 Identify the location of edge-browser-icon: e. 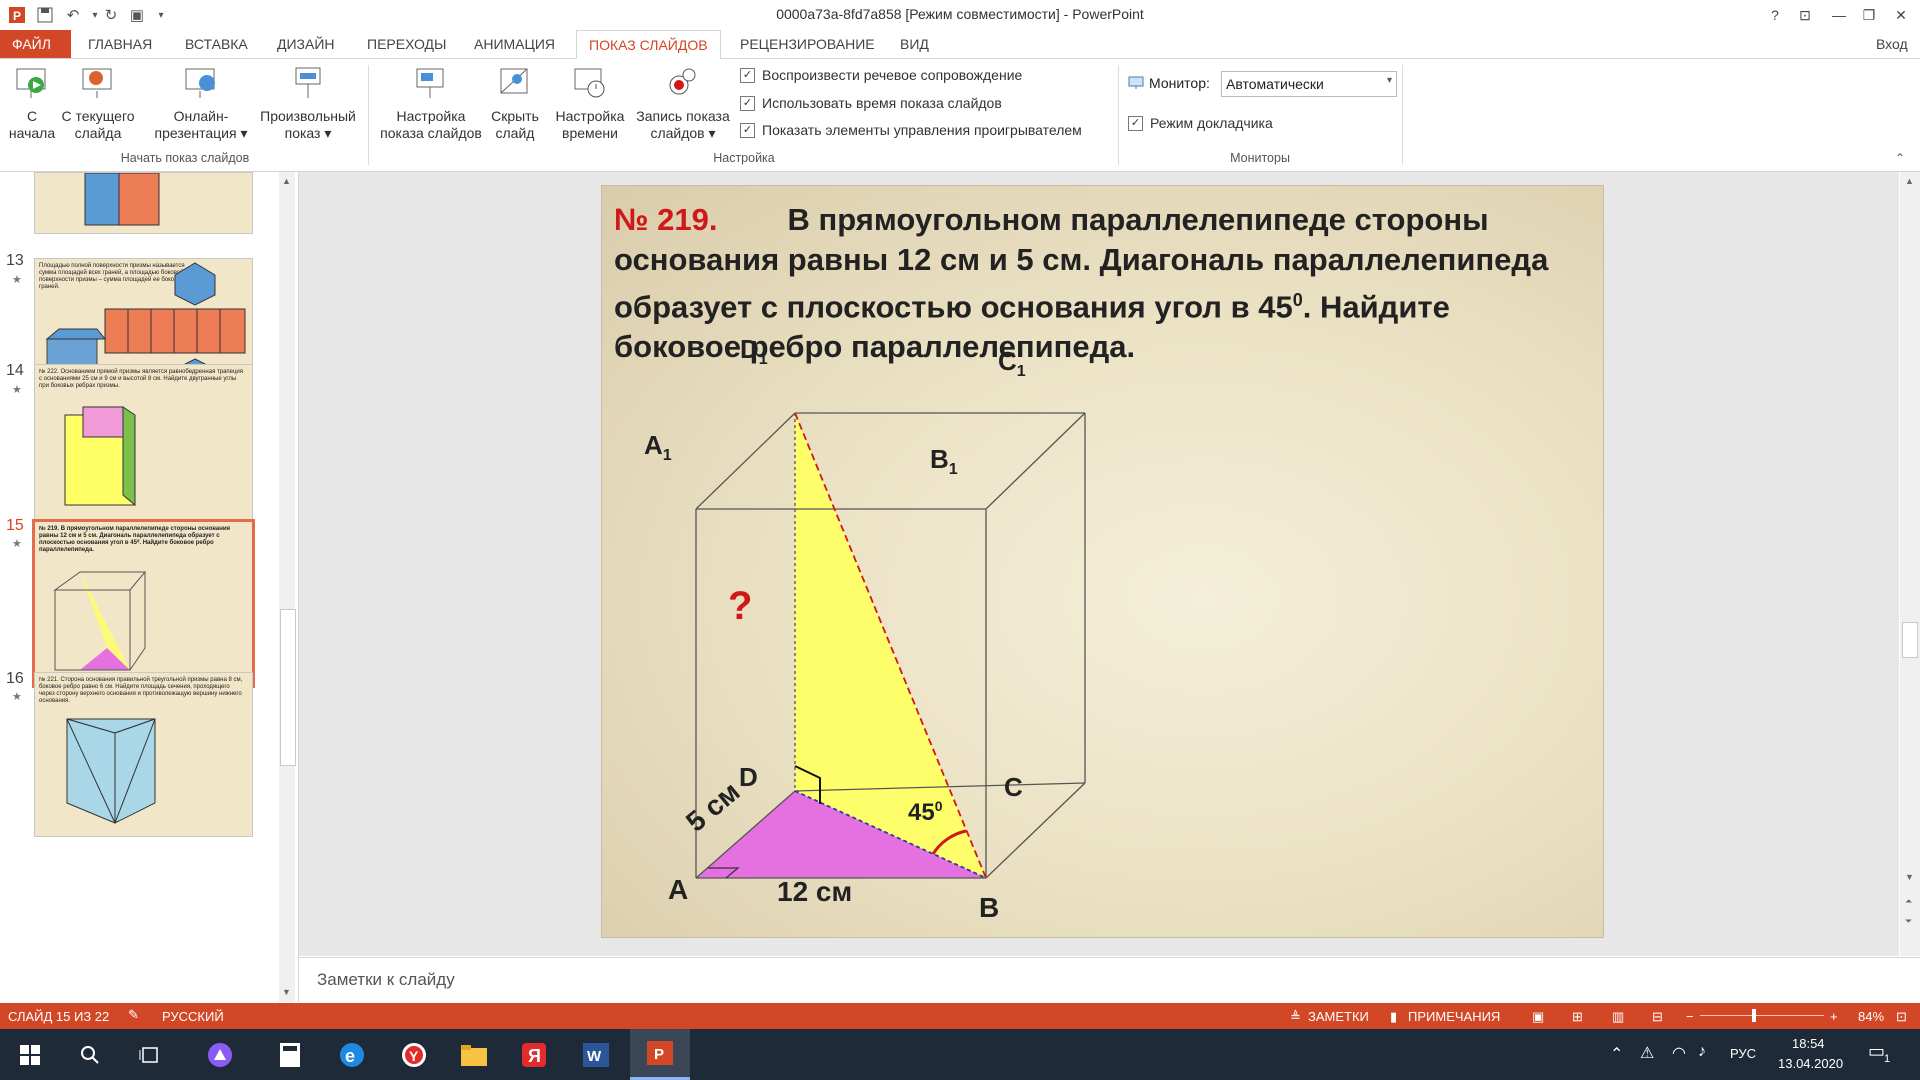
(352, 1054).